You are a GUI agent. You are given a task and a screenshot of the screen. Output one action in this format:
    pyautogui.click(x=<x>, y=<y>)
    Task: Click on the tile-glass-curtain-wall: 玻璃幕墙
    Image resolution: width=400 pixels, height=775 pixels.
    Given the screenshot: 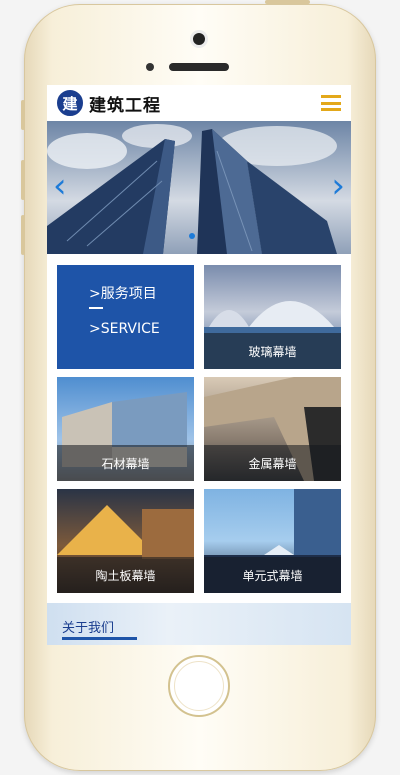 What is the action you would take?
    pyautogui.click(x=272, y=317)
    